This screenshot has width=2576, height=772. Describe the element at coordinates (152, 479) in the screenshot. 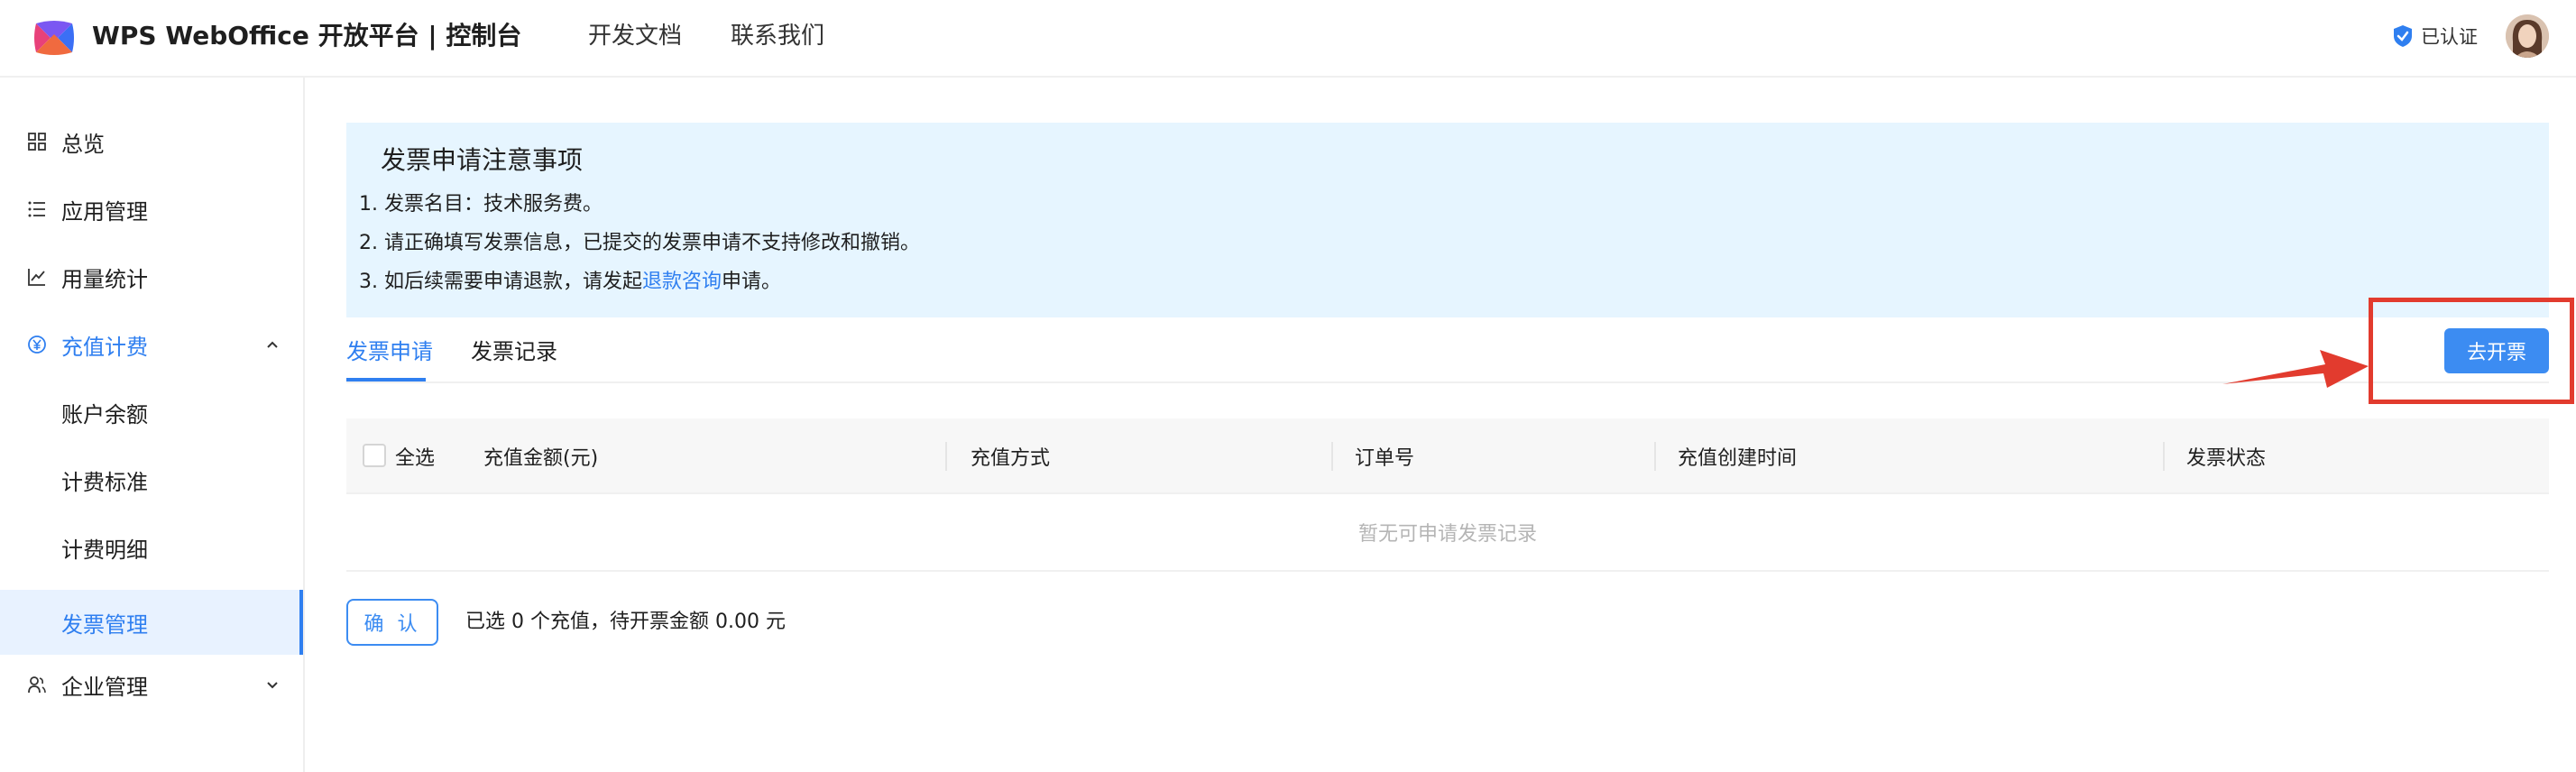

I see `sidebar-item-pricing: 计费标准` at that location.